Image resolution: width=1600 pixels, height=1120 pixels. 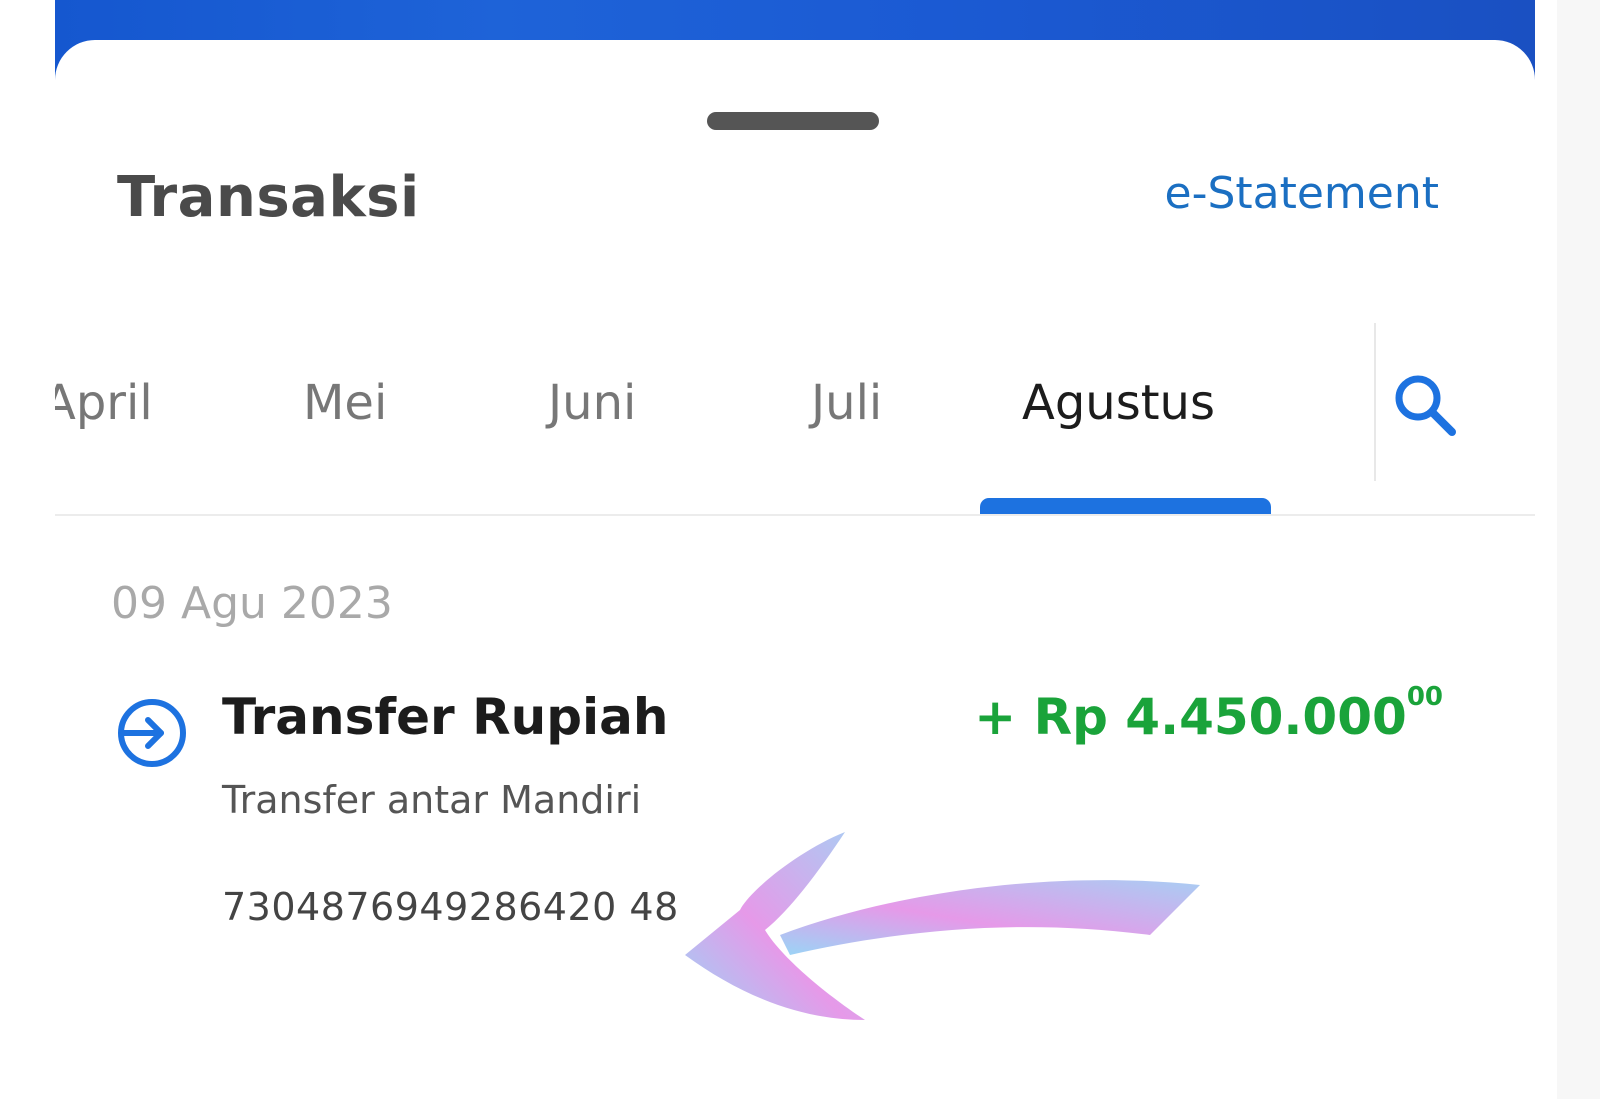 I want to click on amount-cents: 00, so click(x=1424, y=697).